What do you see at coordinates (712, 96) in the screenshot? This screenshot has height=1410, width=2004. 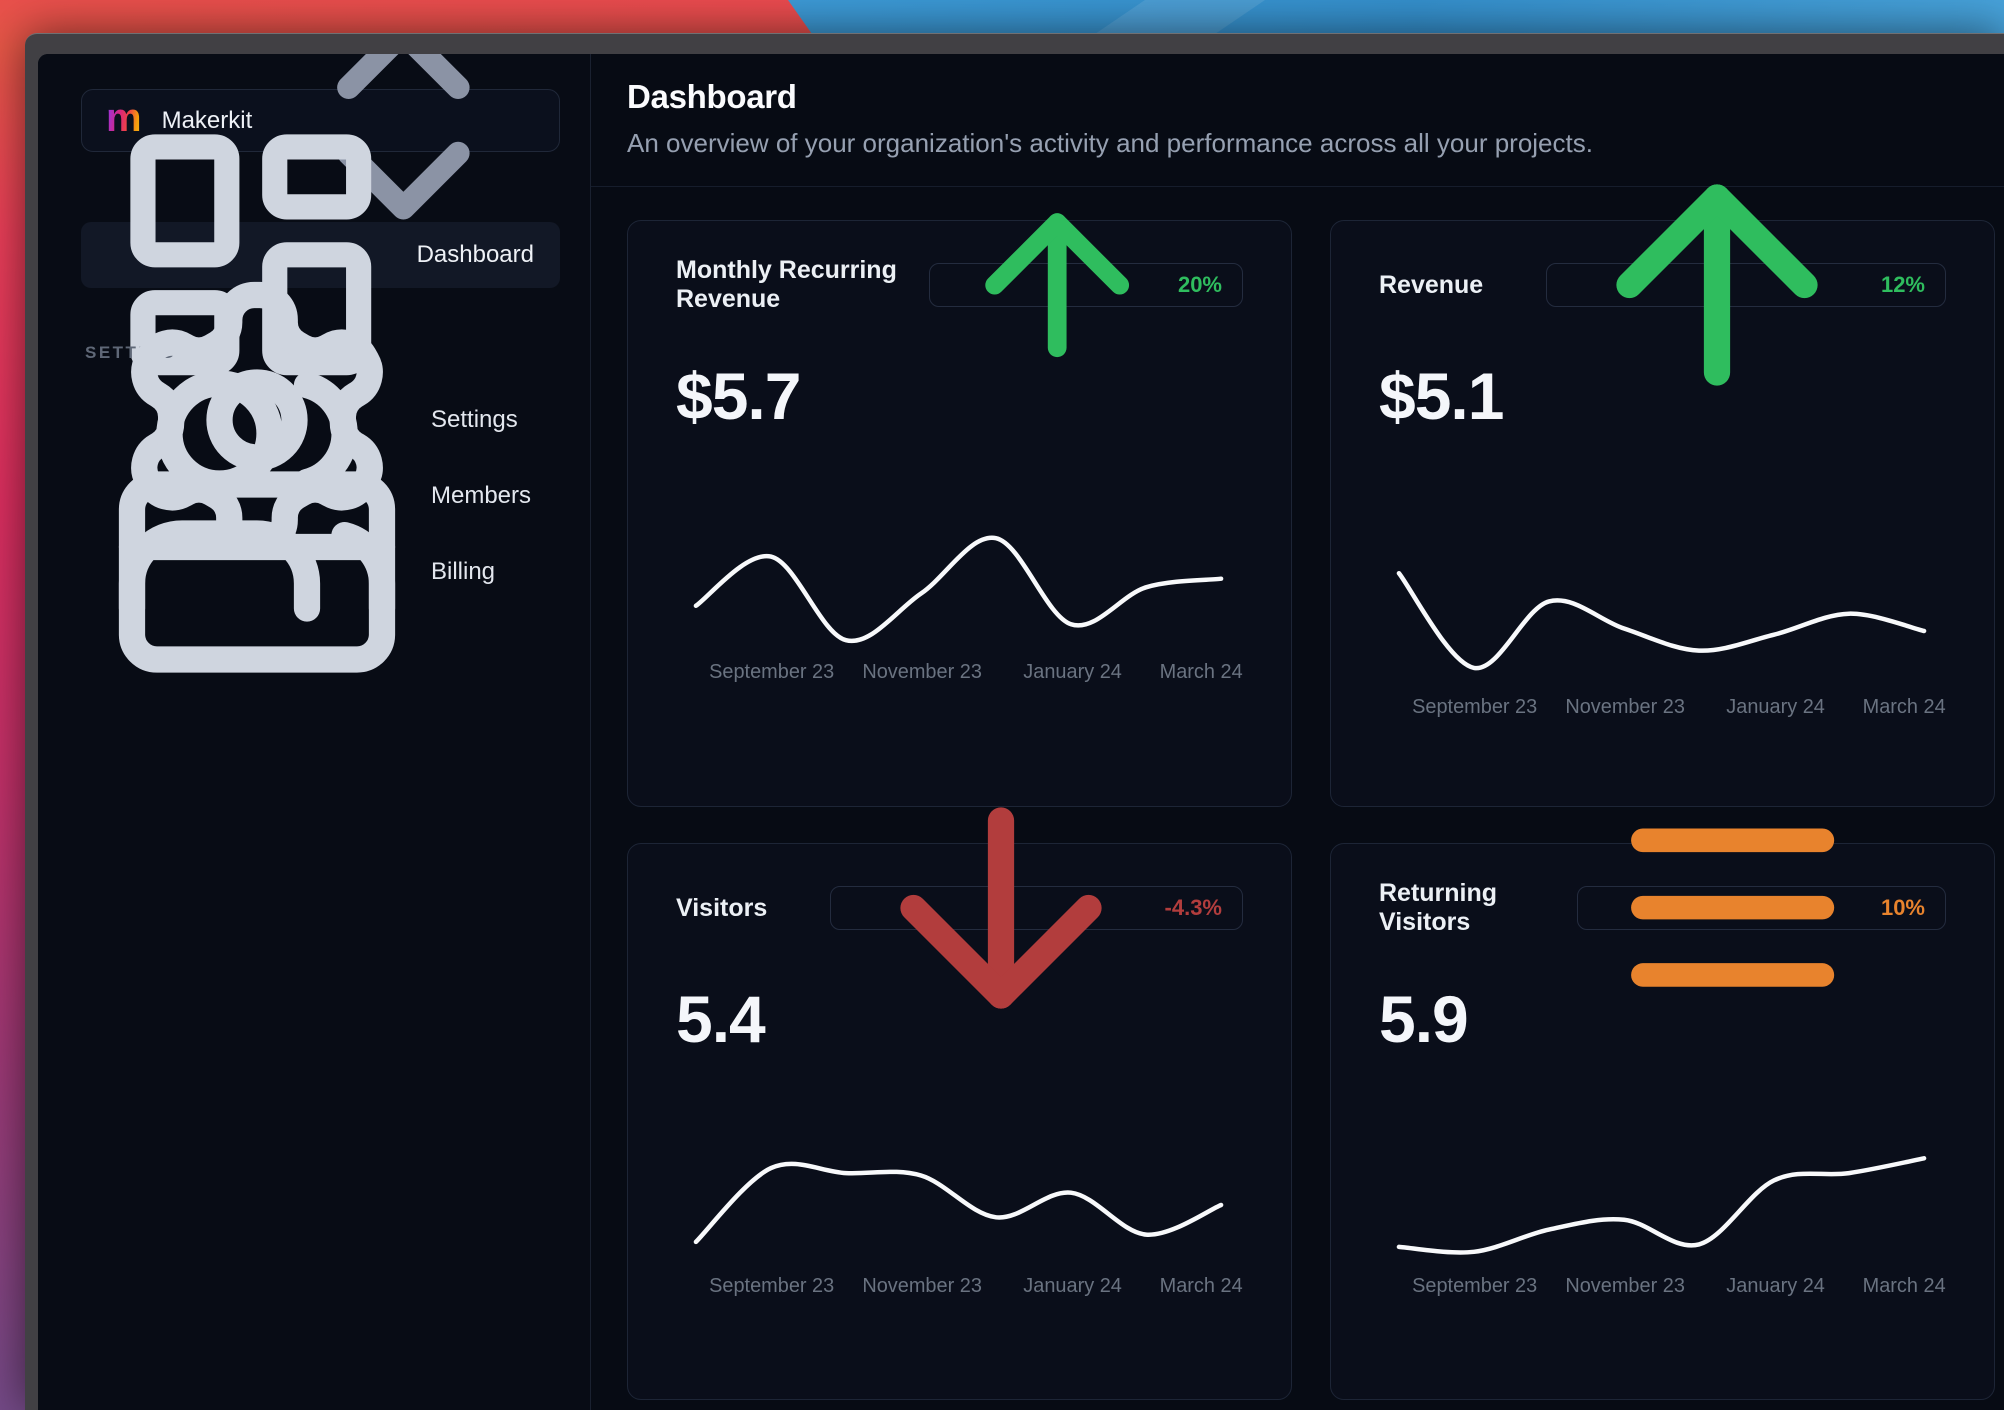 I see `page-title: Dashboard` at bounding box center [712, 96].